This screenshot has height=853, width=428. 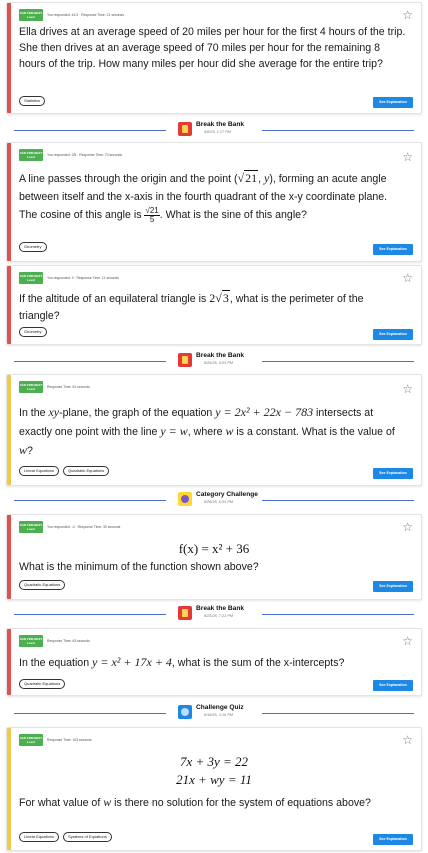 What do you see at coordinates (68, 386) in the screenshot?
I see `response-stats: Response Time: 81 seconds` at bounding box center [68, 386].